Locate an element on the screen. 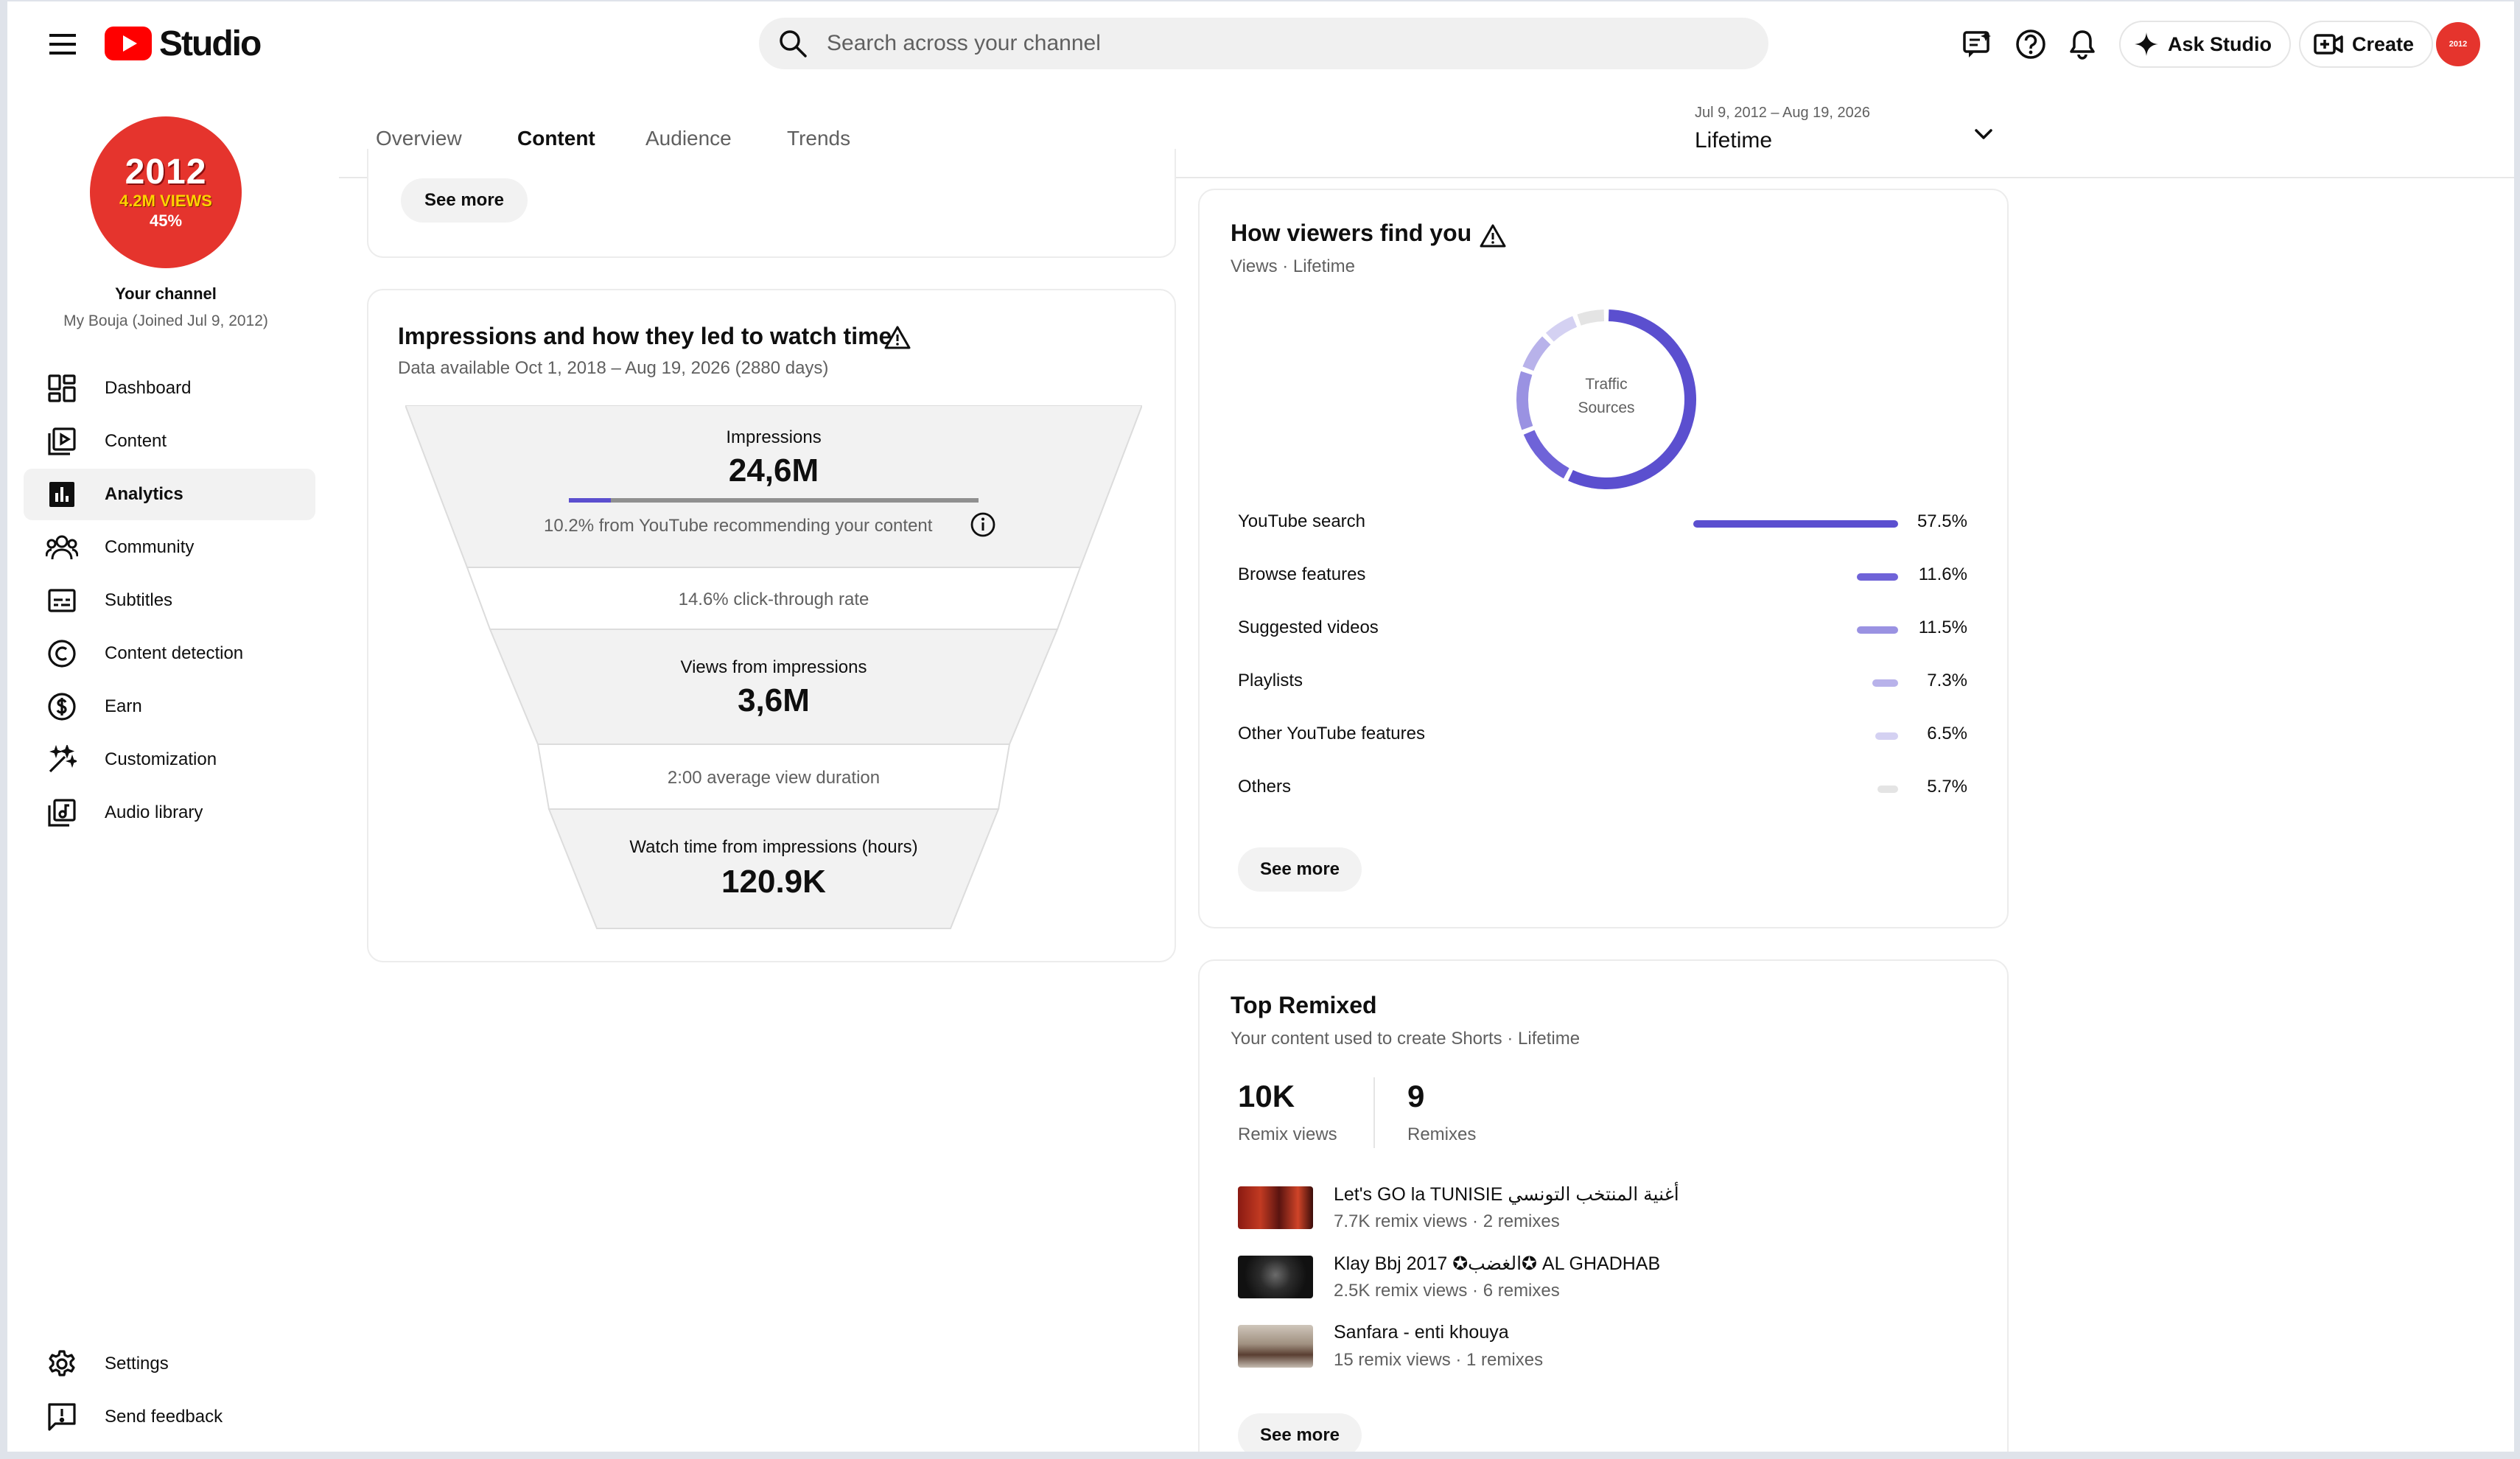 This screenshot has width=2520, height=1459. sidebar-item-label: Audio library is located at coordinates (154, 812).